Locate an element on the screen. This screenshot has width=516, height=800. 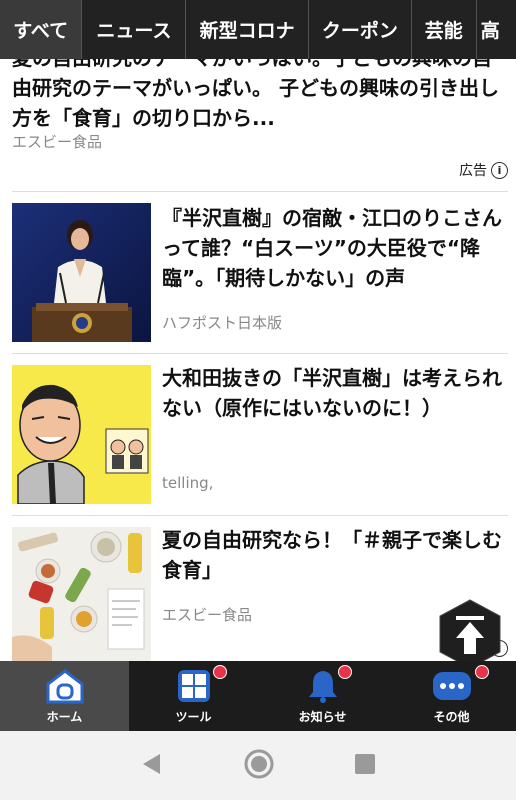
arrow-up-icon is located at coordinates (470, 630).